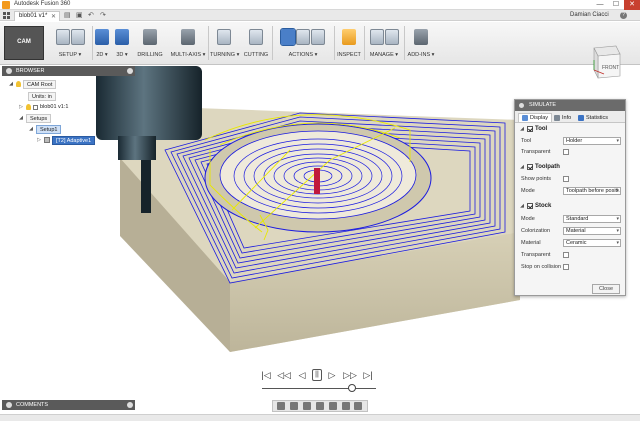  Describe the element at coordinates (30, 71) in the screenshot. I see `browser-title: BROWSER` at that location.